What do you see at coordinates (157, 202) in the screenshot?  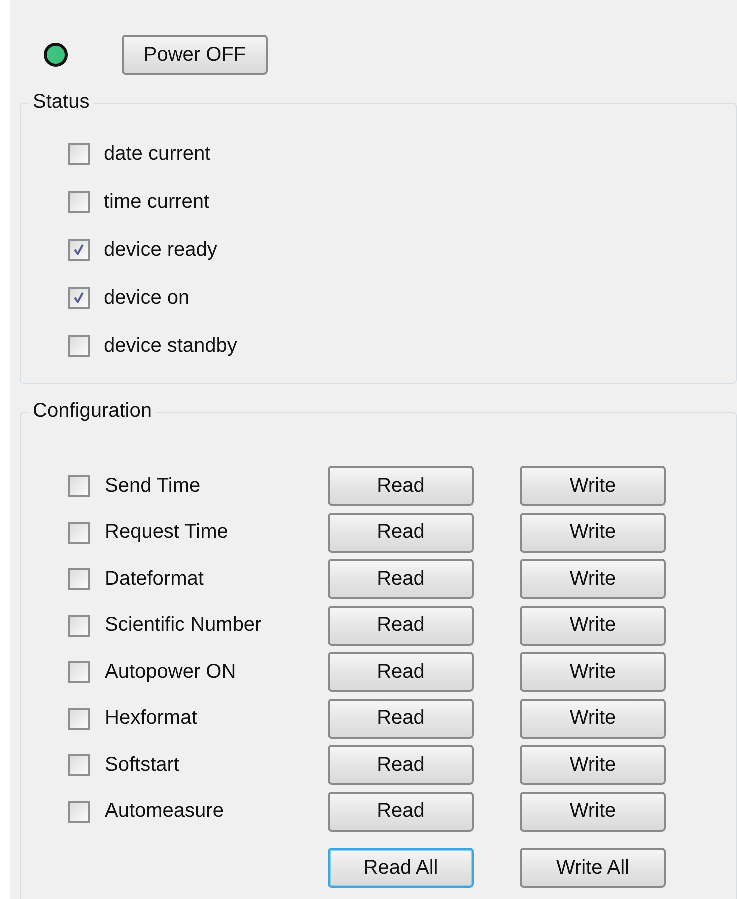 I see `checkbox-label: time current` at bounding box center [157, 202].